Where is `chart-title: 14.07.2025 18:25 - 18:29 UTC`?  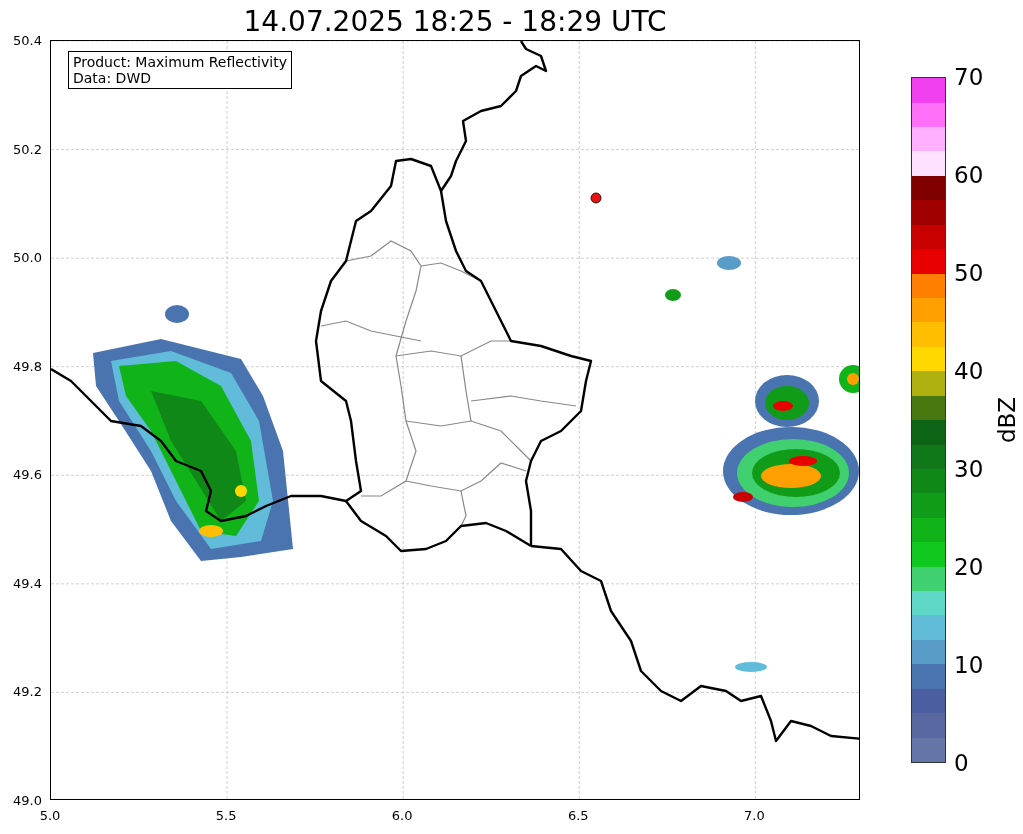 chart-title: 14.07.2025 18:25 - 18:29 UTC is located at coordinates (455, 22).